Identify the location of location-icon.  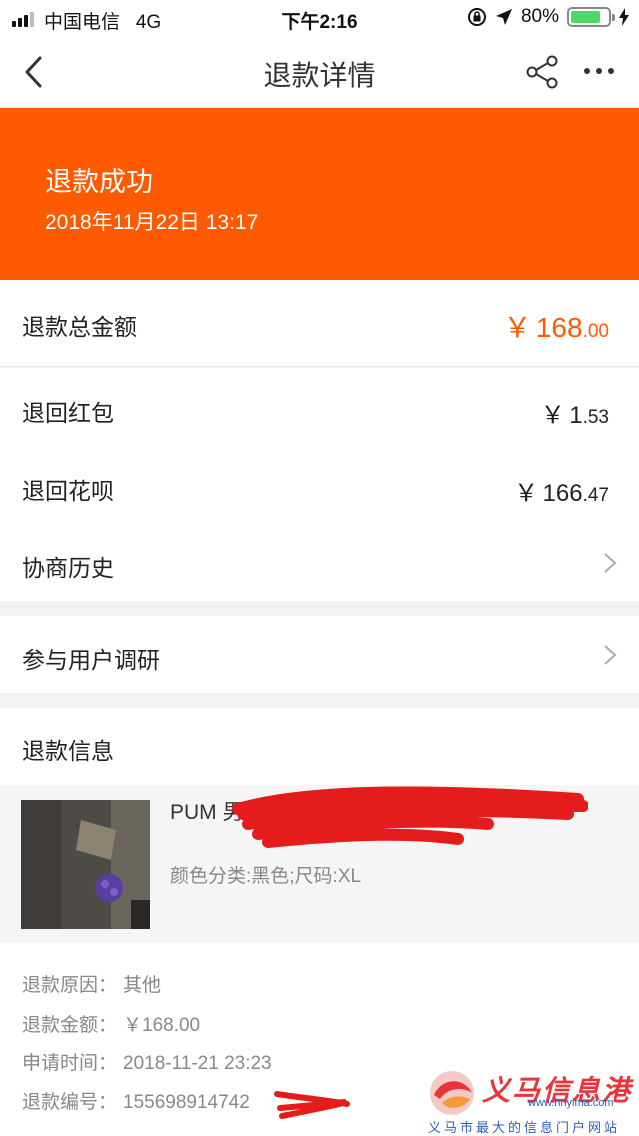
(503, 17).